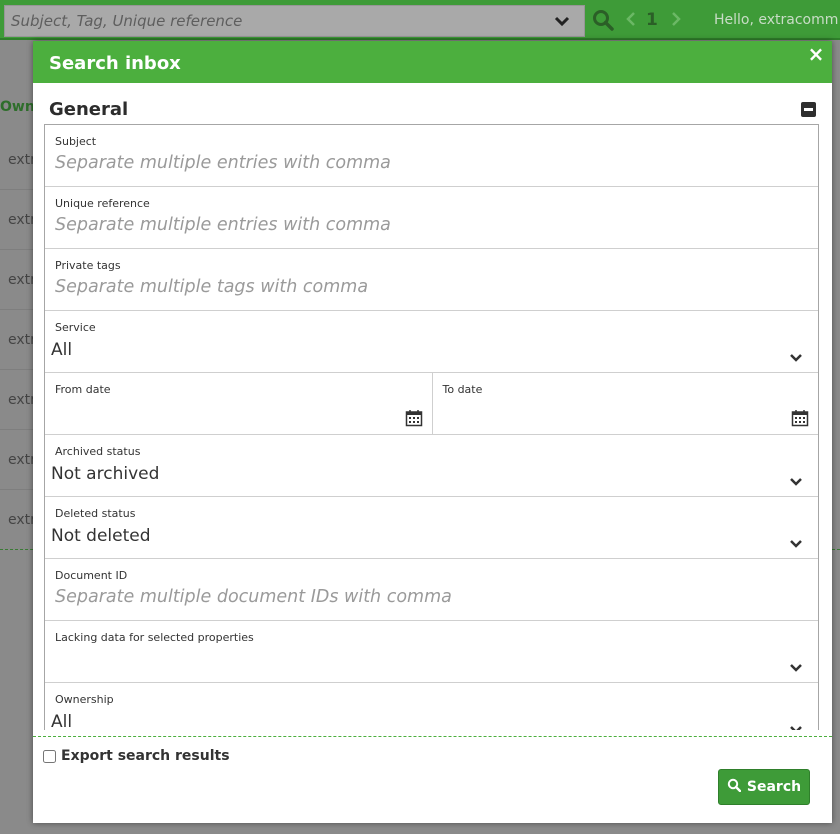 This screenshot has width=840, height=834. What do you see at coordinates (425, 225) in the screenshot?
I see `unique-reference-input` at bounding box center [425, 225].